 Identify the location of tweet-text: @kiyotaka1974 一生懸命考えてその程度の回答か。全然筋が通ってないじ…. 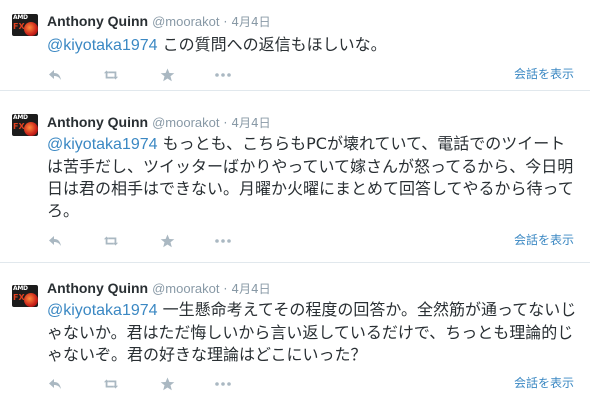
(314, 332).